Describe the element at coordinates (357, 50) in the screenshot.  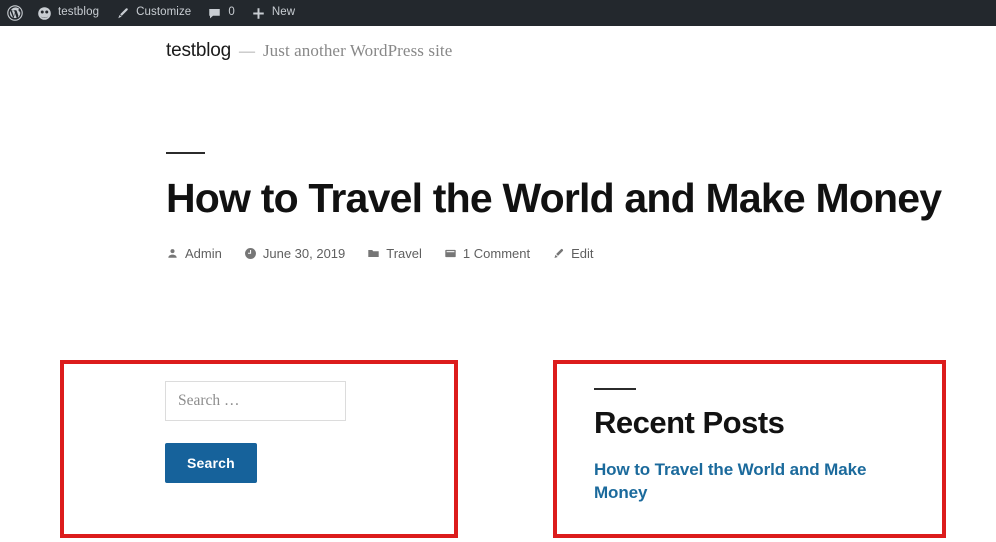
I see `site-description: Just another WordPress site` at that location.